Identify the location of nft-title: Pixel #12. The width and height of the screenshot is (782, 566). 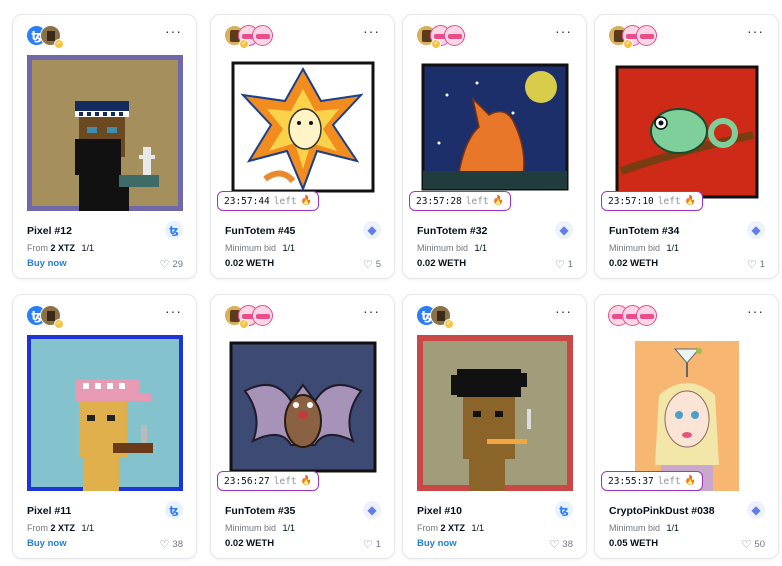
(49, 231).